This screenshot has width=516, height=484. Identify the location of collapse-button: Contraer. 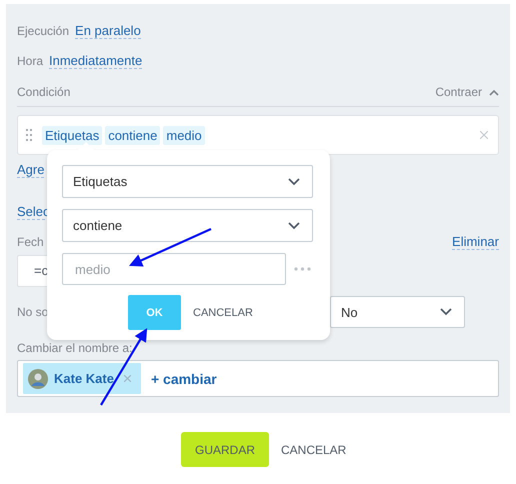
(467, 92).